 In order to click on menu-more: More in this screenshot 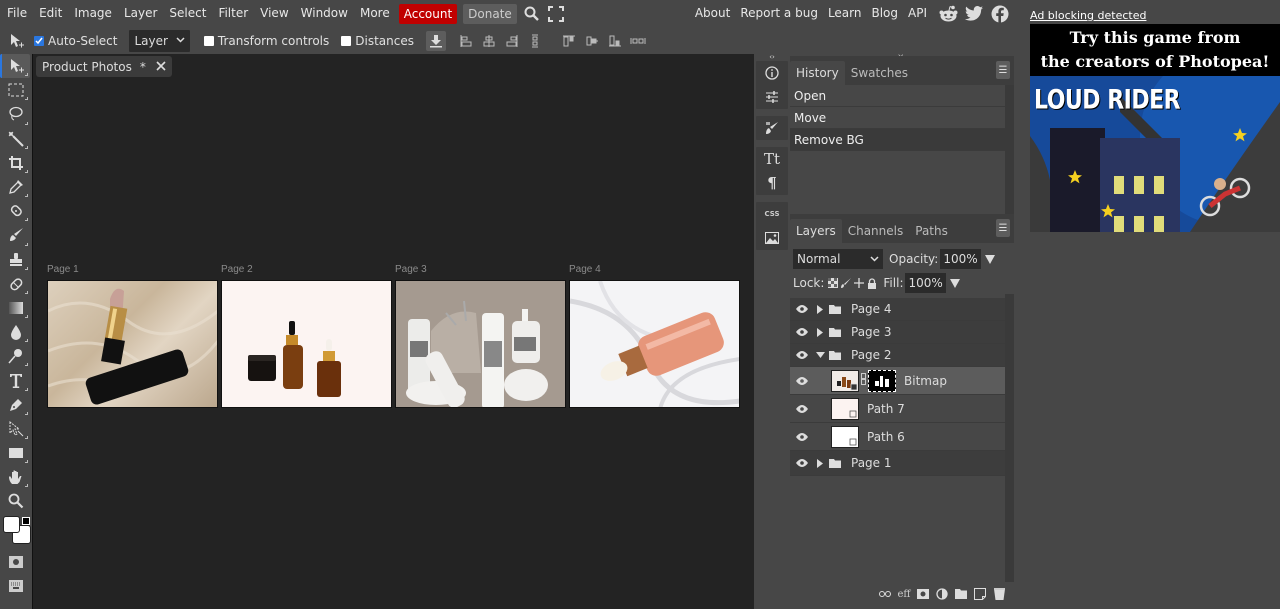, I will do `click(375, 13)`.